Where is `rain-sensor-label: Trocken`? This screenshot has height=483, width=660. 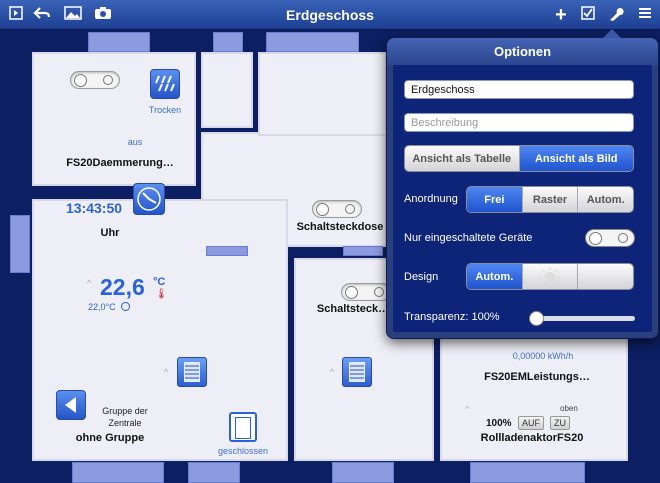
rain-sensor-label: Trocken is located at coordinates (165, 110).